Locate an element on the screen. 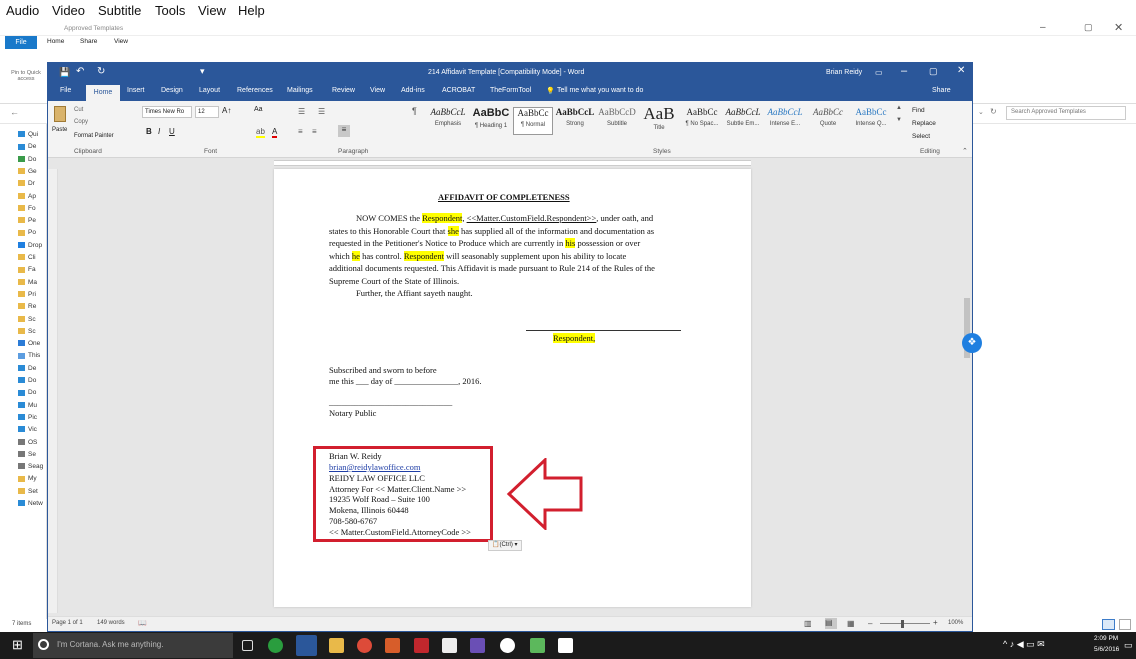  tab-add-ins: Add-ins is located at coordinates (413, 90).